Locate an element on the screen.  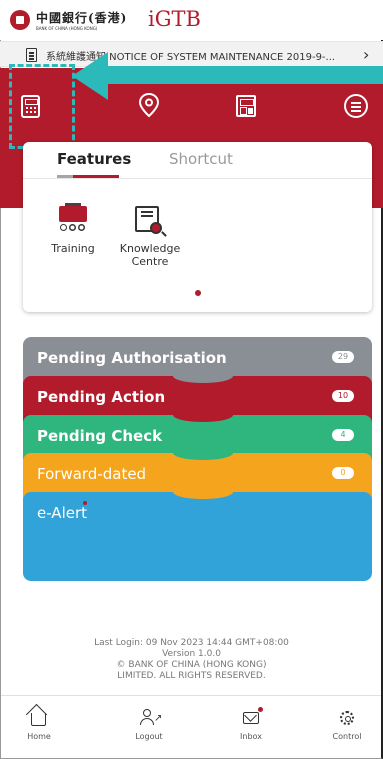
feature-knowledge-label-line1: Knowledge is located at coordinates (150, 248).